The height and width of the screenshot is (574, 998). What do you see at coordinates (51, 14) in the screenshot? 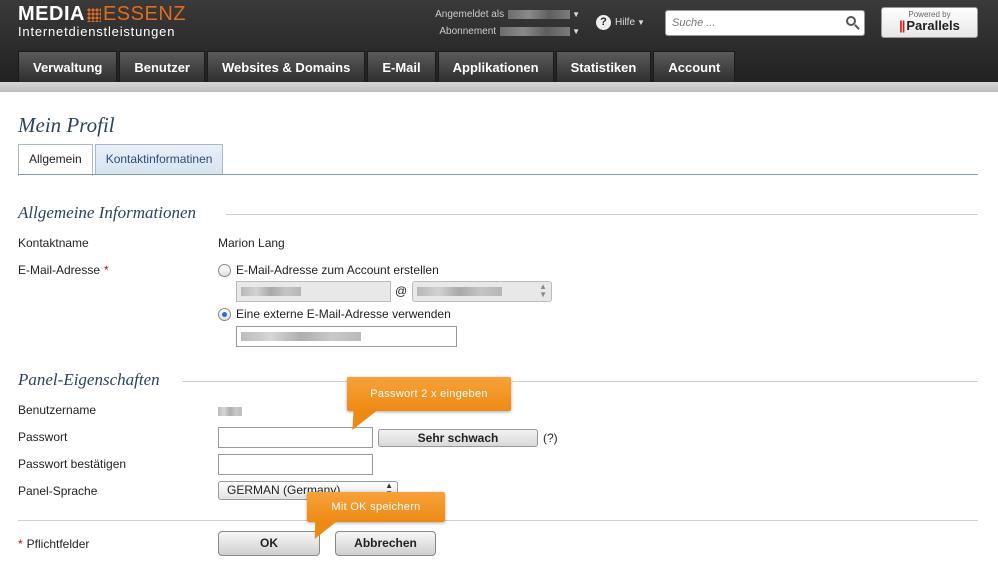
I see `brand-name-part1: MEDIA` at bounding box center [51, 14].